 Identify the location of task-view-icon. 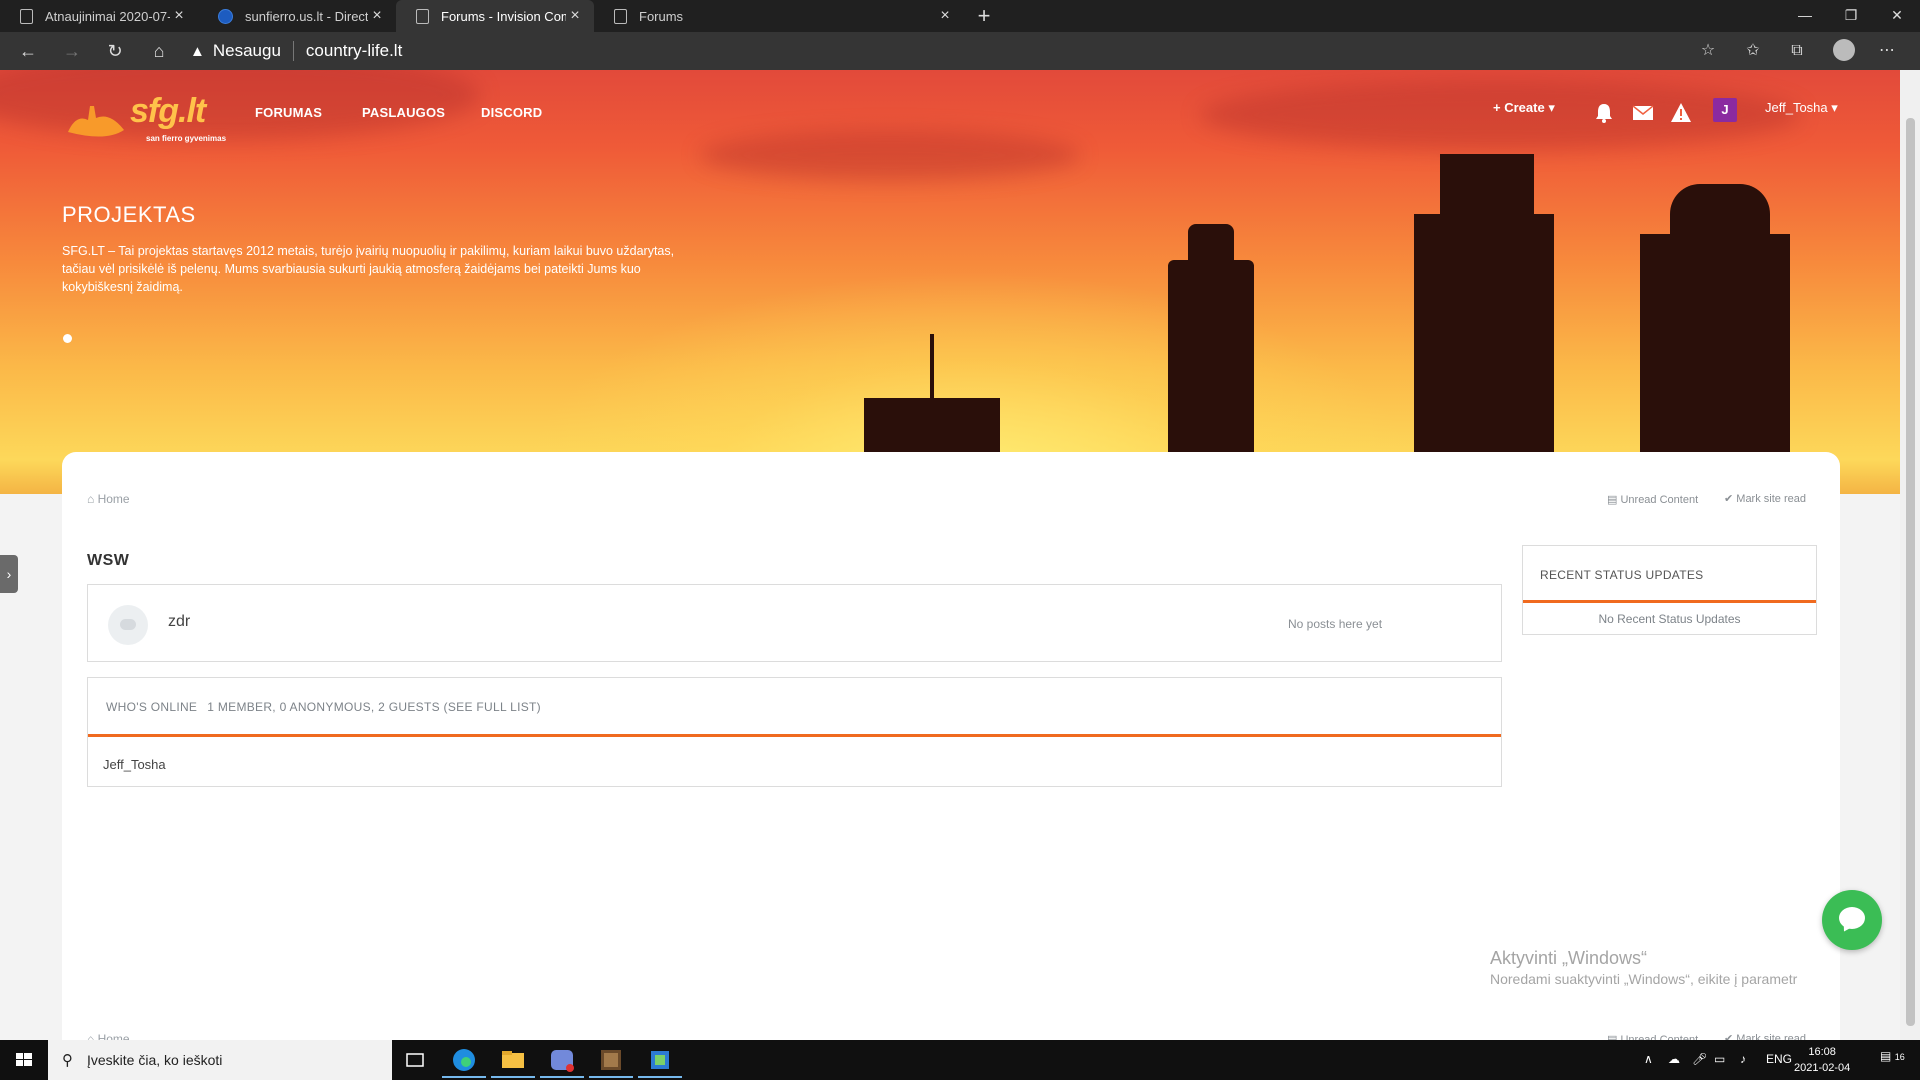
(415, 1061).